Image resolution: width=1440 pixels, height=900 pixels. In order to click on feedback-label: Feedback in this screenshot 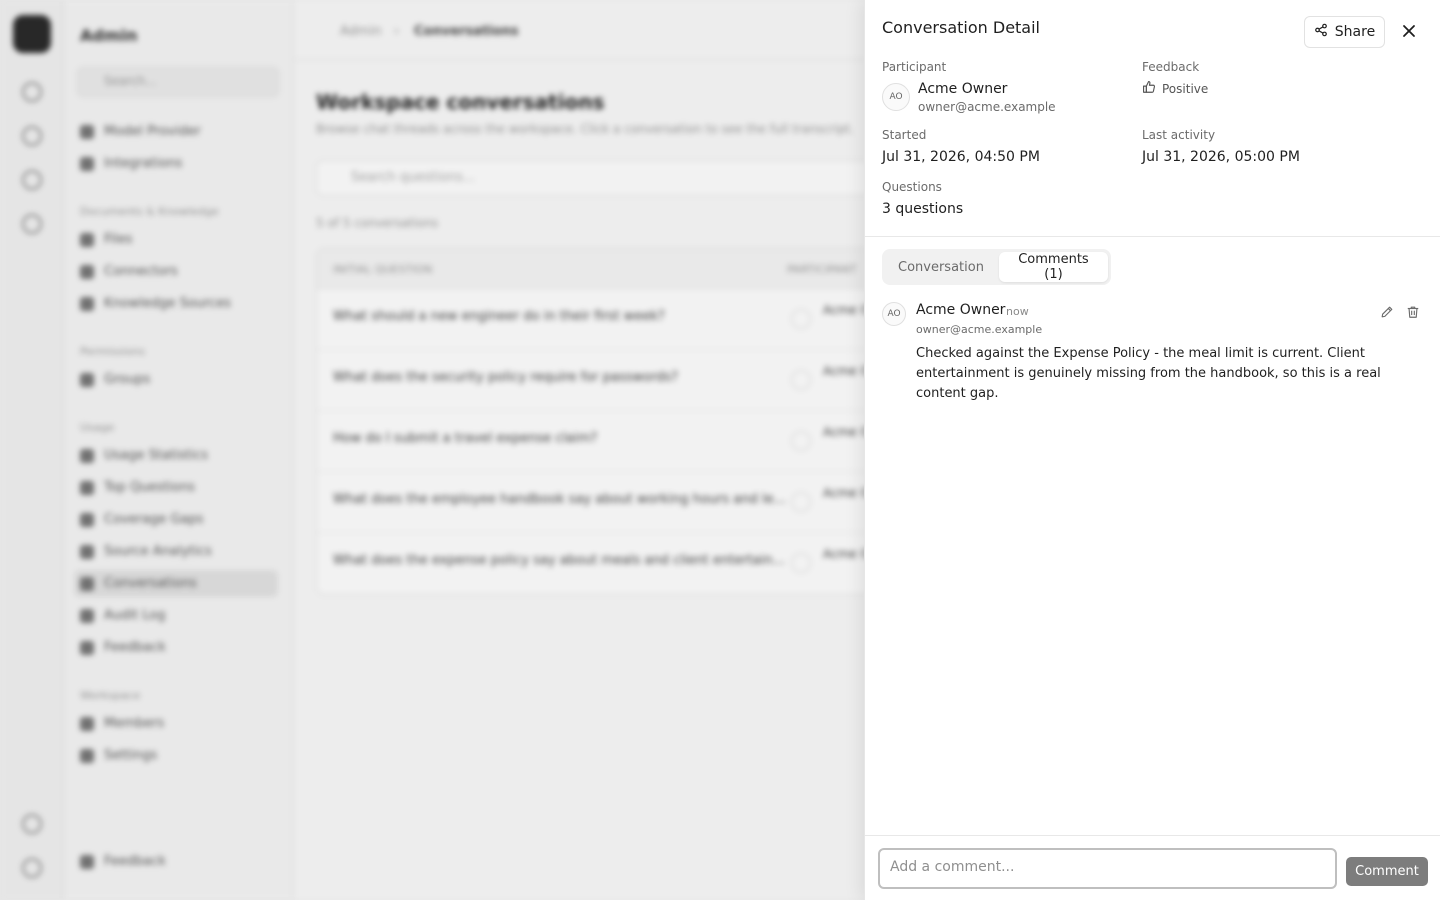, I will do `click(1171, 67)`.